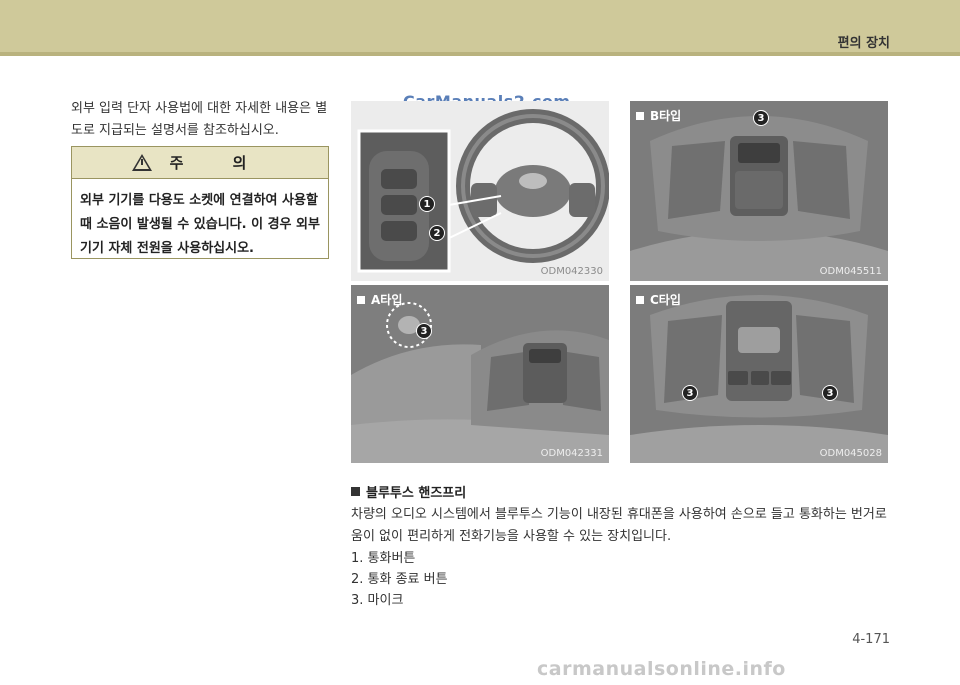 Image resolution: width=960 pixels, height=685 pixels. Describe the element at coordinates (219, 163) in the screenshot. I see `caution-title: 주 의` at that location.